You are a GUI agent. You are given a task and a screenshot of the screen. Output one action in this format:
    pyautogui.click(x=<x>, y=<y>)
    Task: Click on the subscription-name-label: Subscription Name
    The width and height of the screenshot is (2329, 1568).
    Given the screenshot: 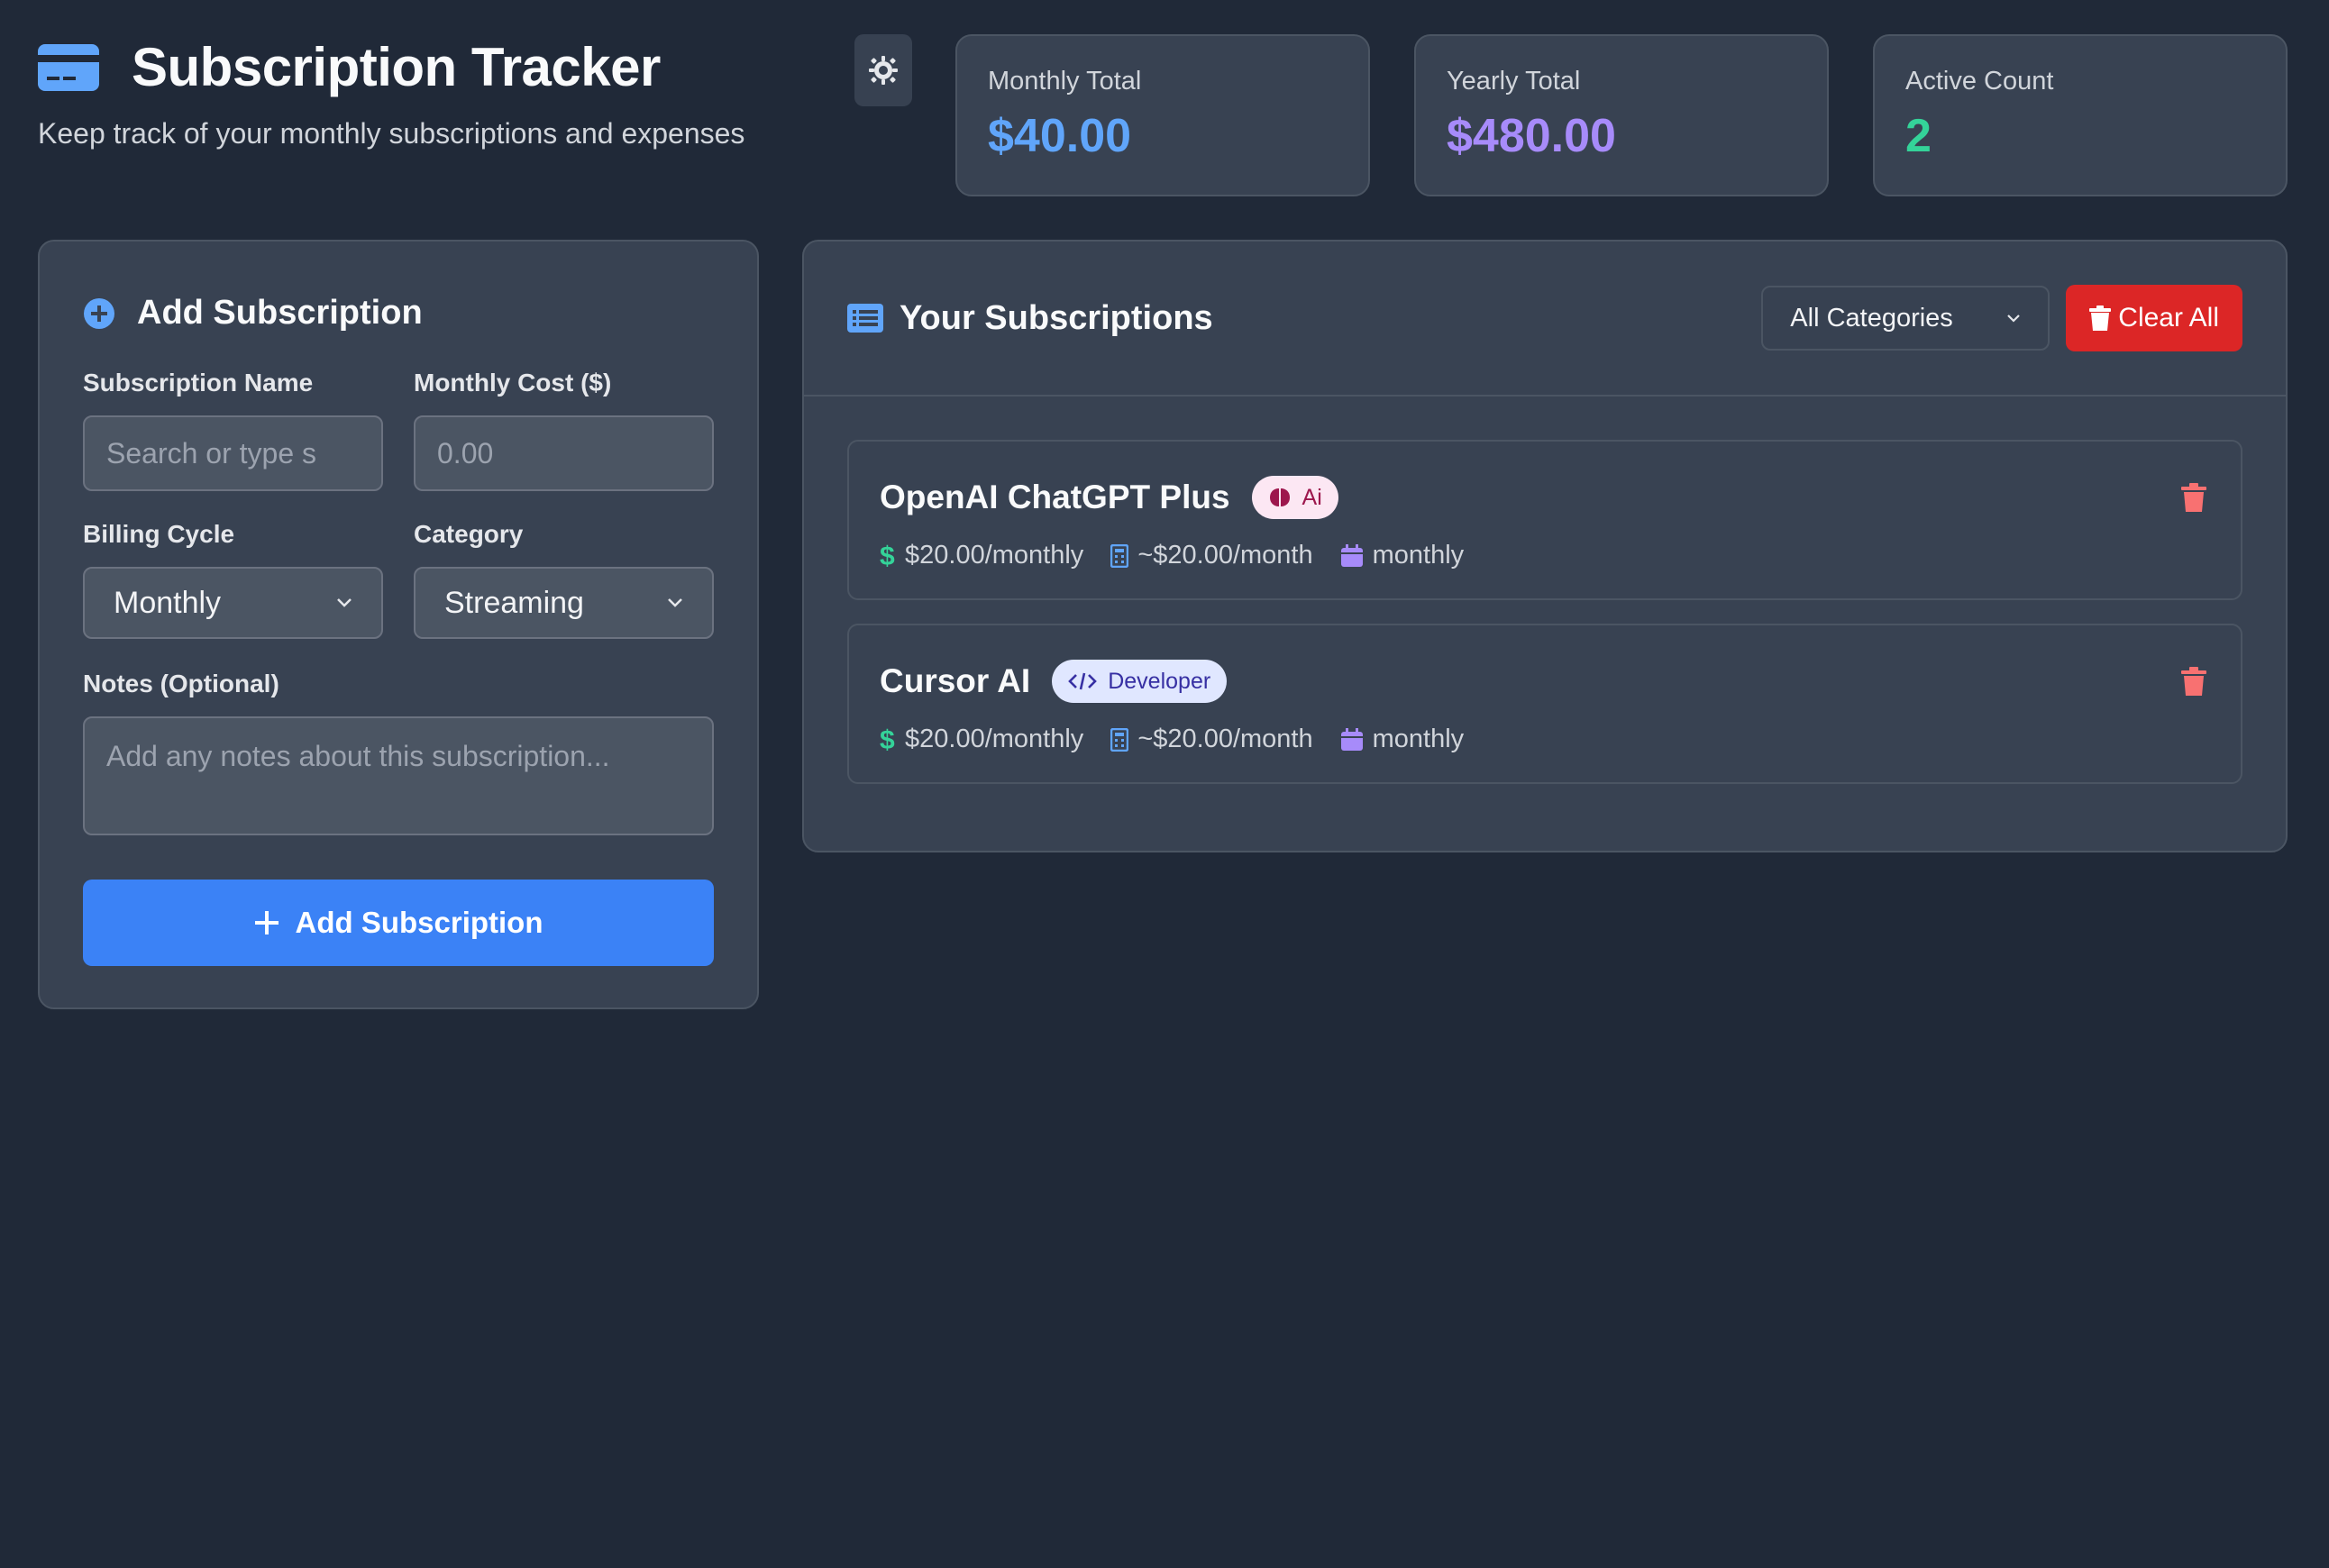 What is the action you would take?
    pyautogui.click(x=198, y=383)
    